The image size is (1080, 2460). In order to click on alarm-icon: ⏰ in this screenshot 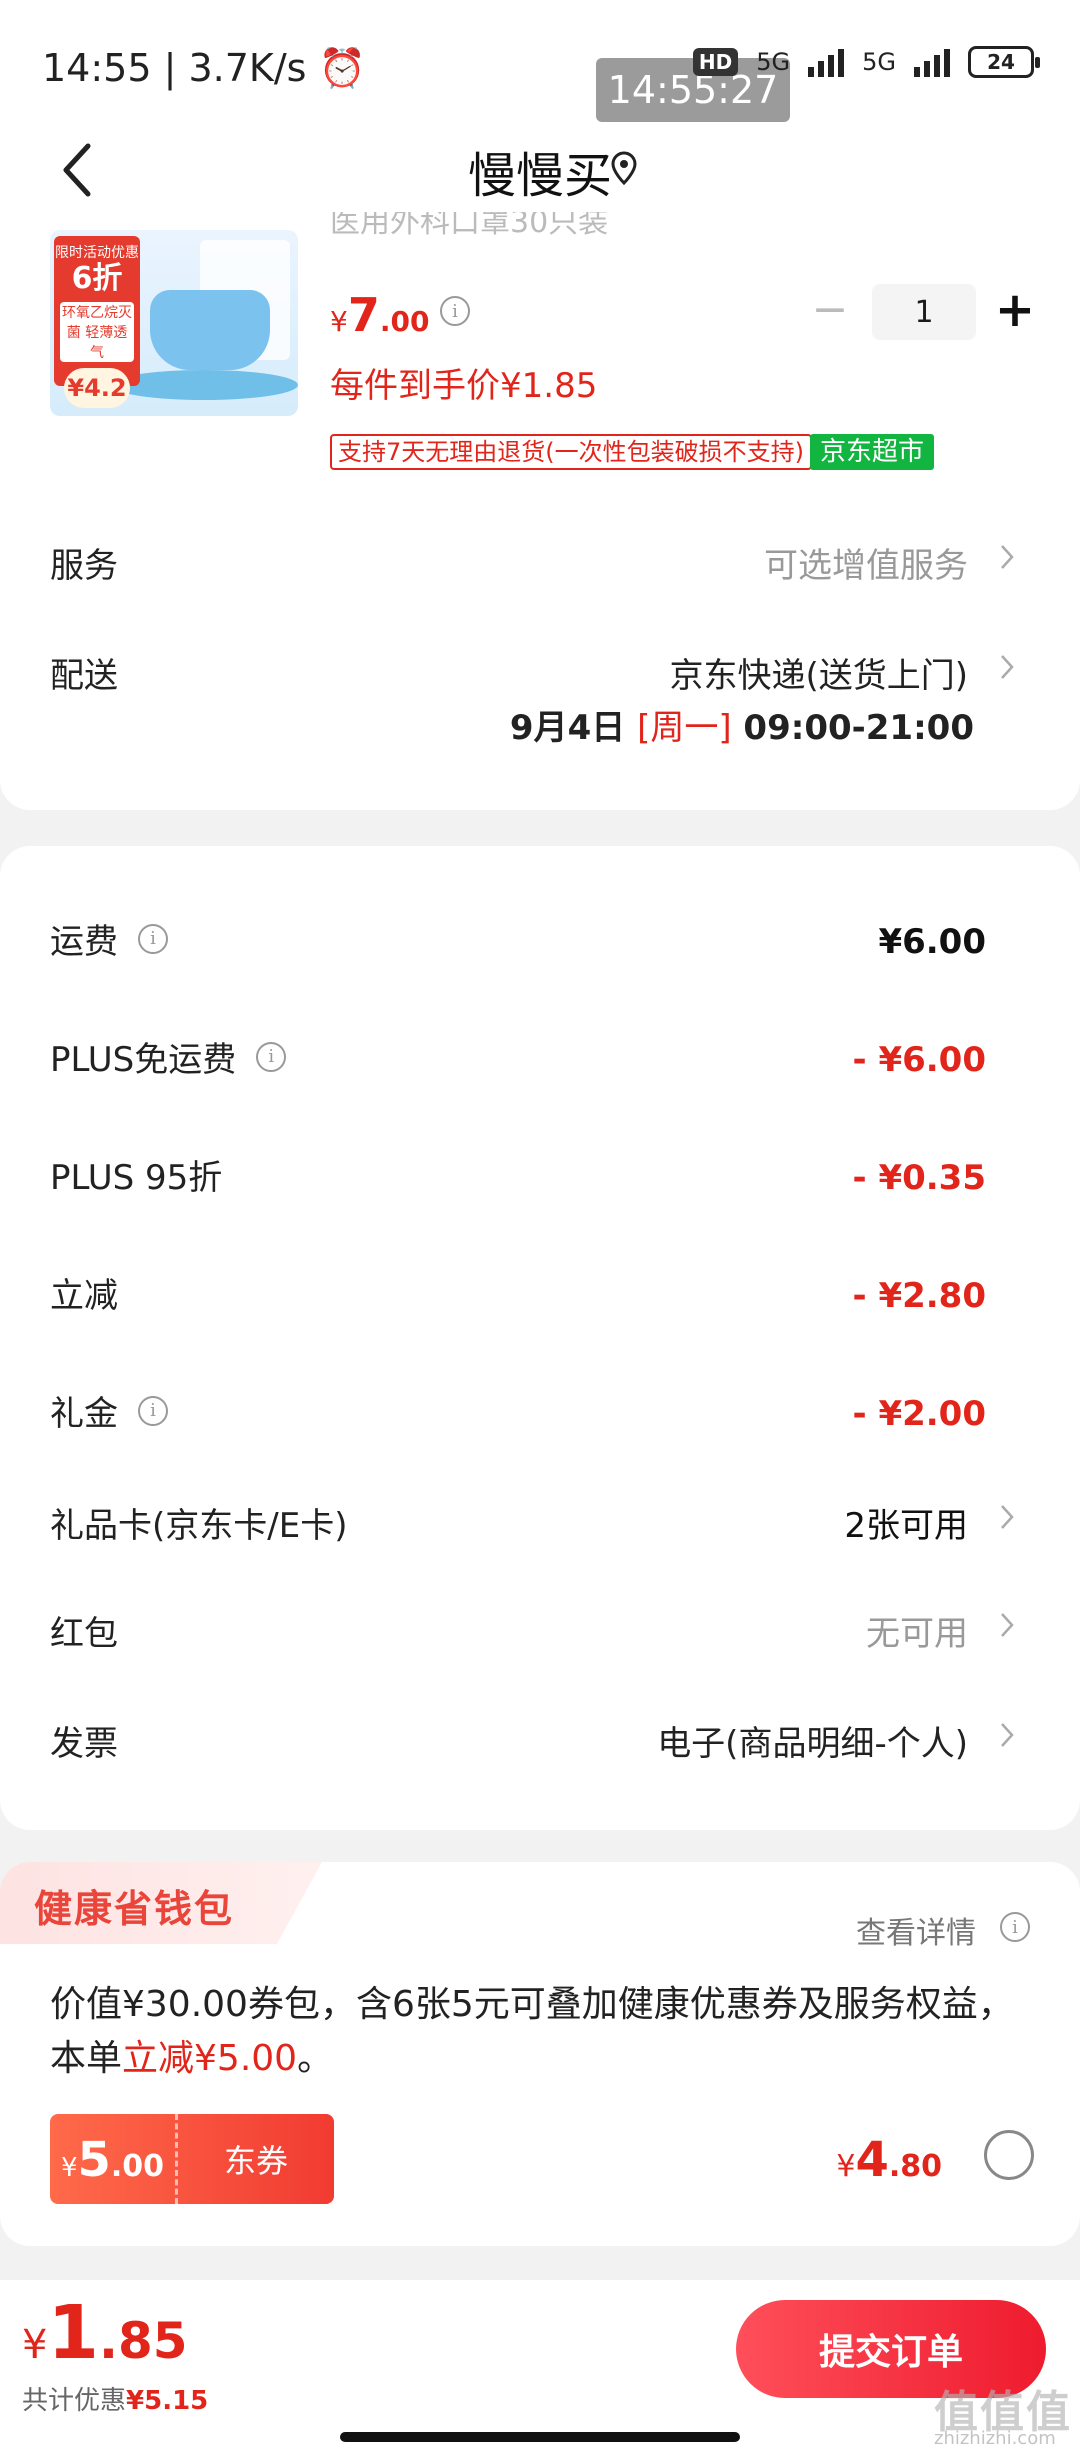, I will do `click(342, 68)`.